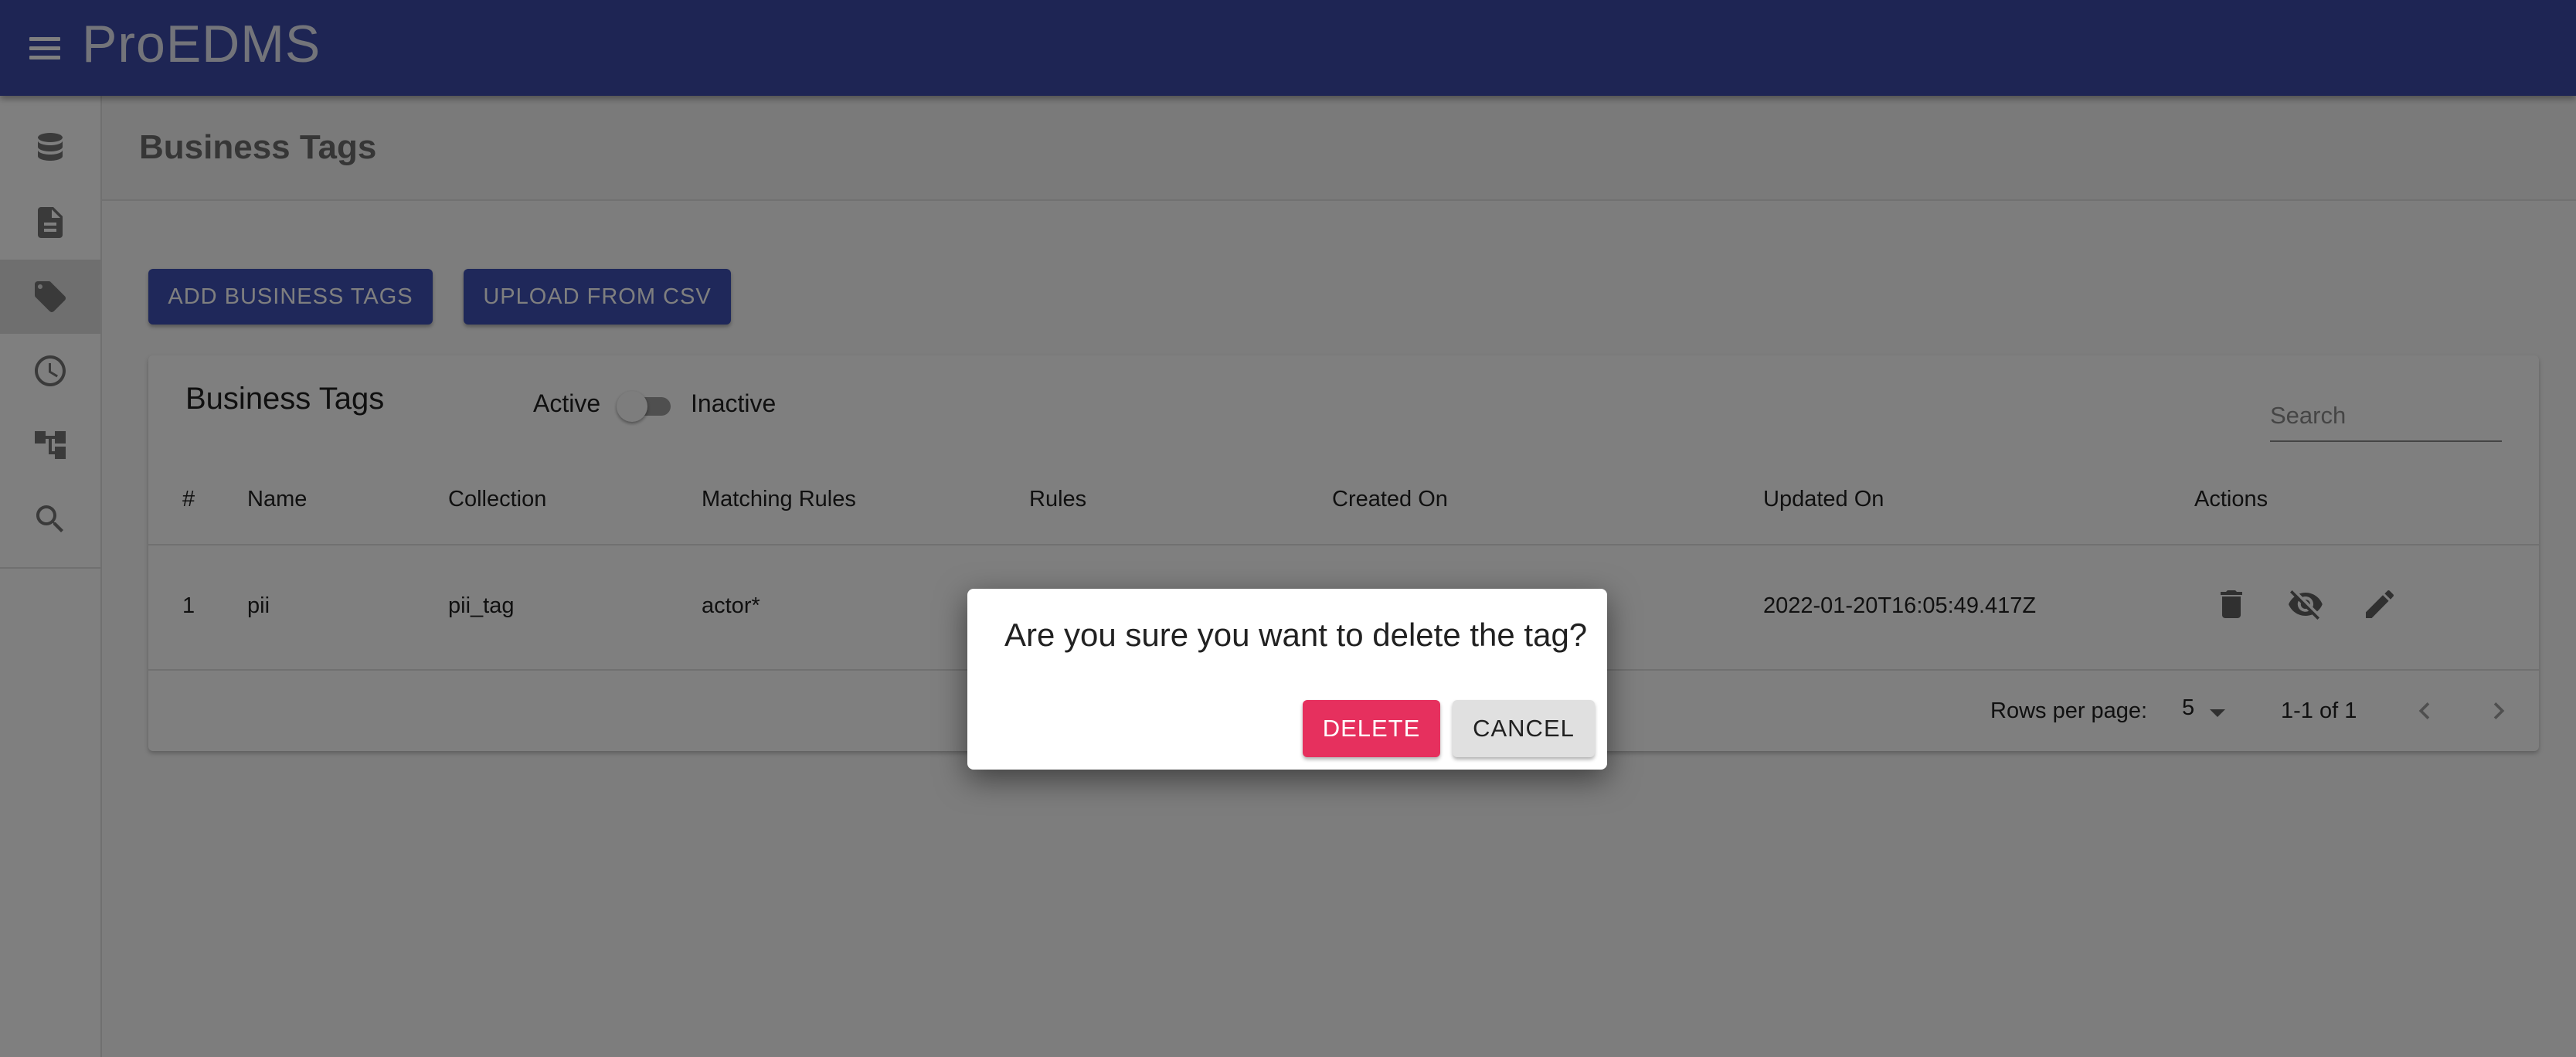 The width and height of the screenshot is (2576, 1057). What do you see at coordinates (1524, 728) in the screenshot?
I see `cancel-button: CANCEL` at bounding box center [1524, 728].